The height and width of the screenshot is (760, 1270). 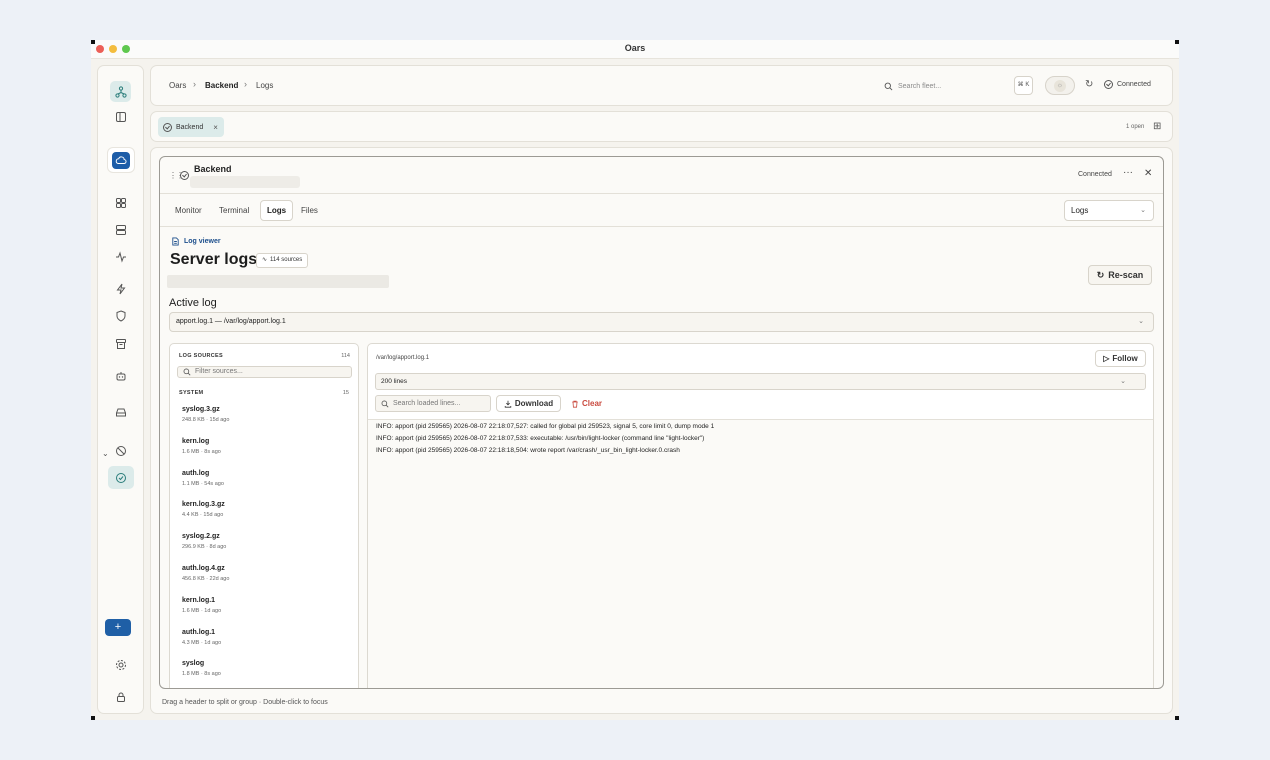 I want to click on list-item: auth.log.4.gz 456.8 KB · 22d ago, so click(x=205, y=573).